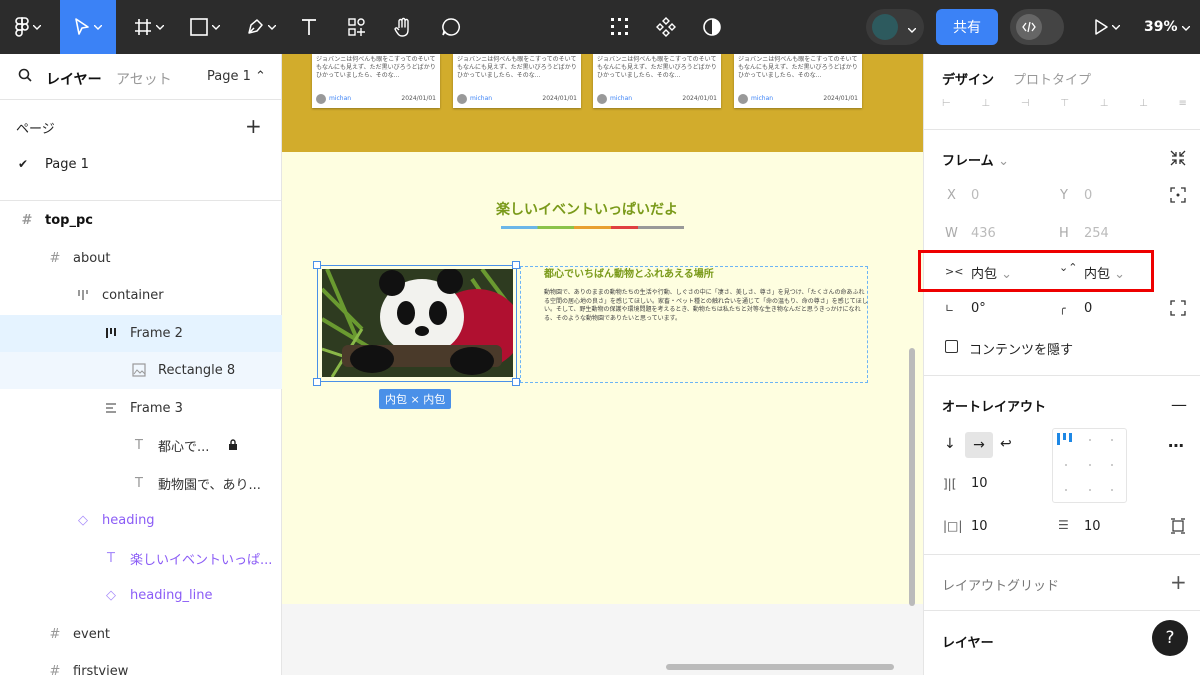 The image size is (1200, 675). I want to click on frame-tool-button, so click(149, 27).